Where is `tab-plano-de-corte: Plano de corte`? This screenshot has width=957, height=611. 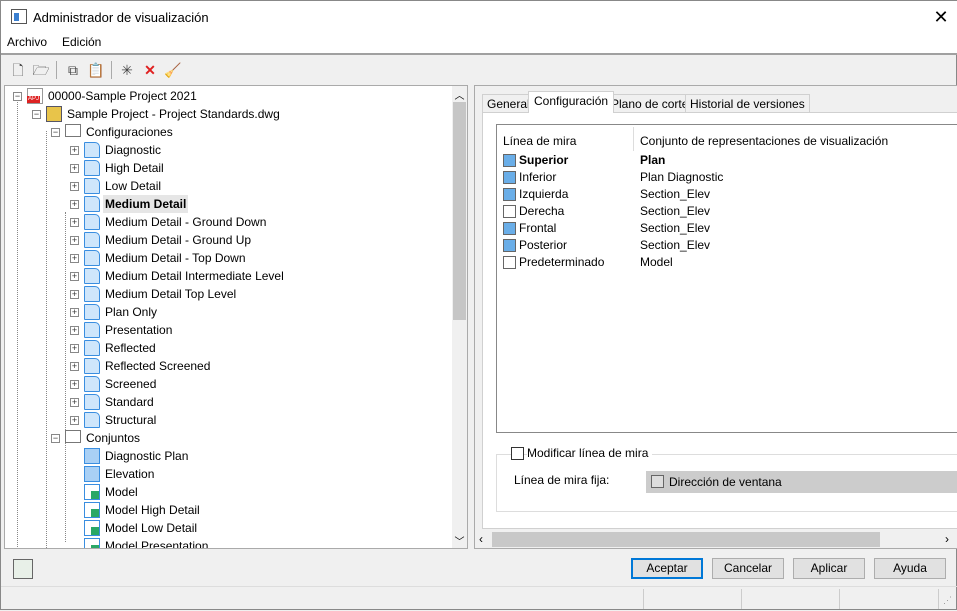 tab-plano-de-corte: Plano de corte is located at coordinates (650, 103).